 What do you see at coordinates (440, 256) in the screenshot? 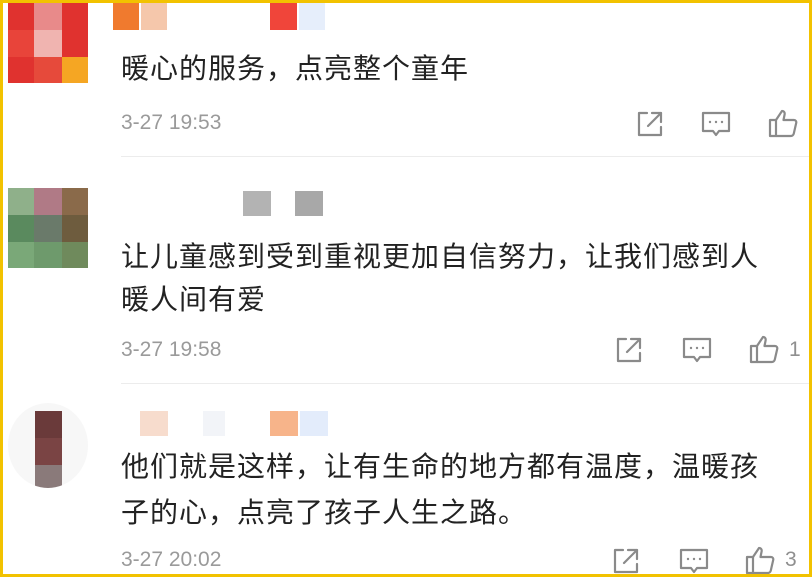
I see `comment-text-line: 让儿童感到受到重视更加自信努力，让我们感到人` at bounding box center [440, 256].